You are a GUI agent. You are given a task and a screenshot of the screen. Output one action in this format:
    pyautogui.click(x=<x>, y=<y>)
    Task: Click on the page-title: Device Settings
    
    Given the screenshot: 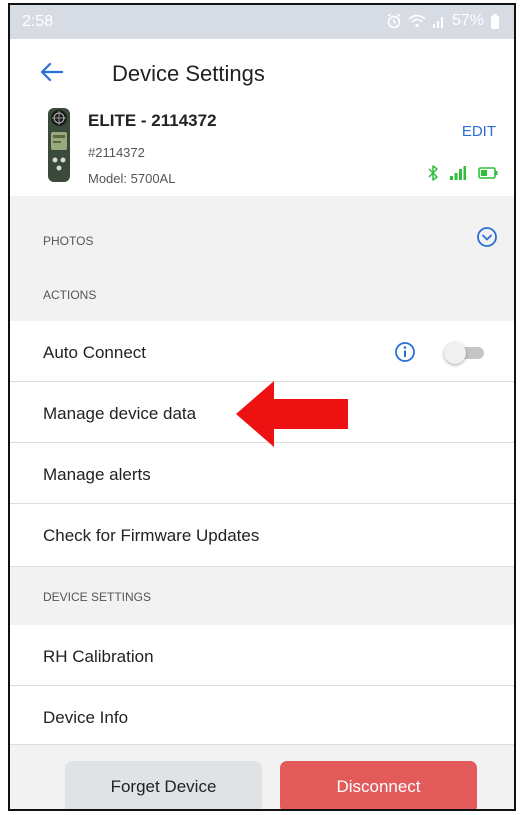 What is the action you would take?
    pyautogui.click(x=188, y=73)
    